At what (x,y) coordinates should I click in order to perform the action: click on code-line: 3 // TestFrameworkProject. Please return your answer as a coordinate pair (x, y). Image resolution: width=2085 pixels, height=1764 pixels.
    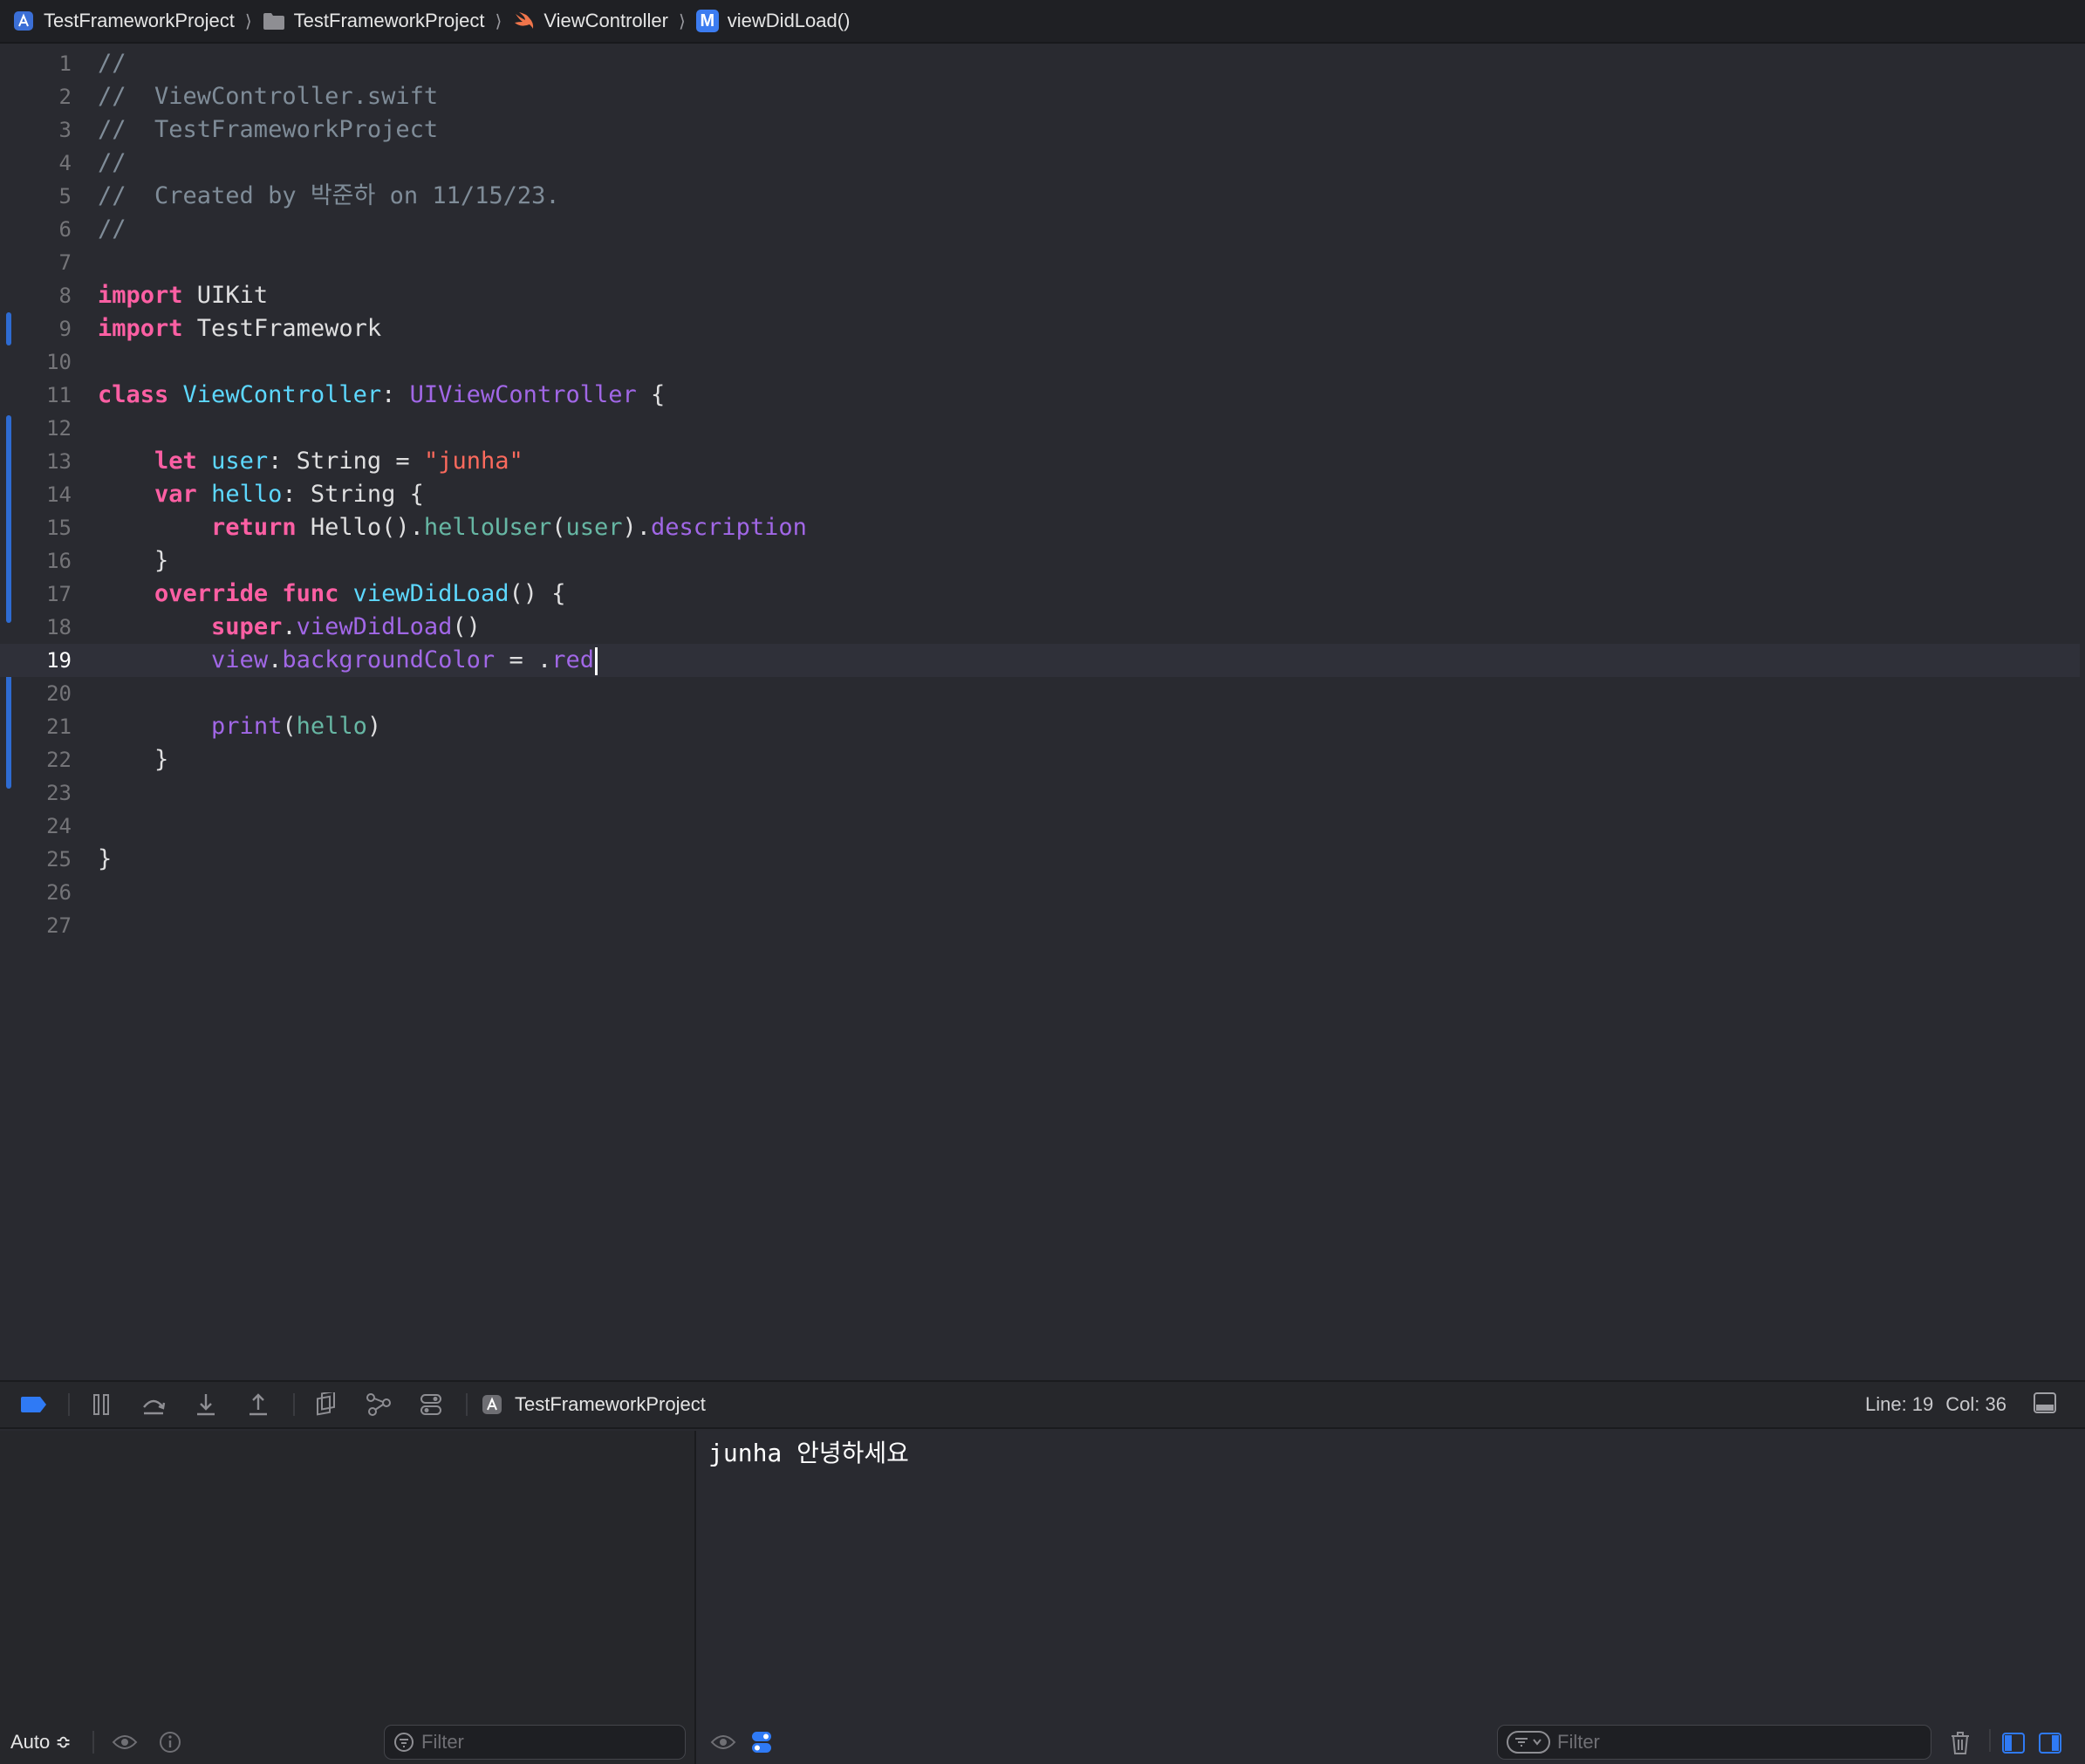
    Looking at the image, I should click on (1040, 130).